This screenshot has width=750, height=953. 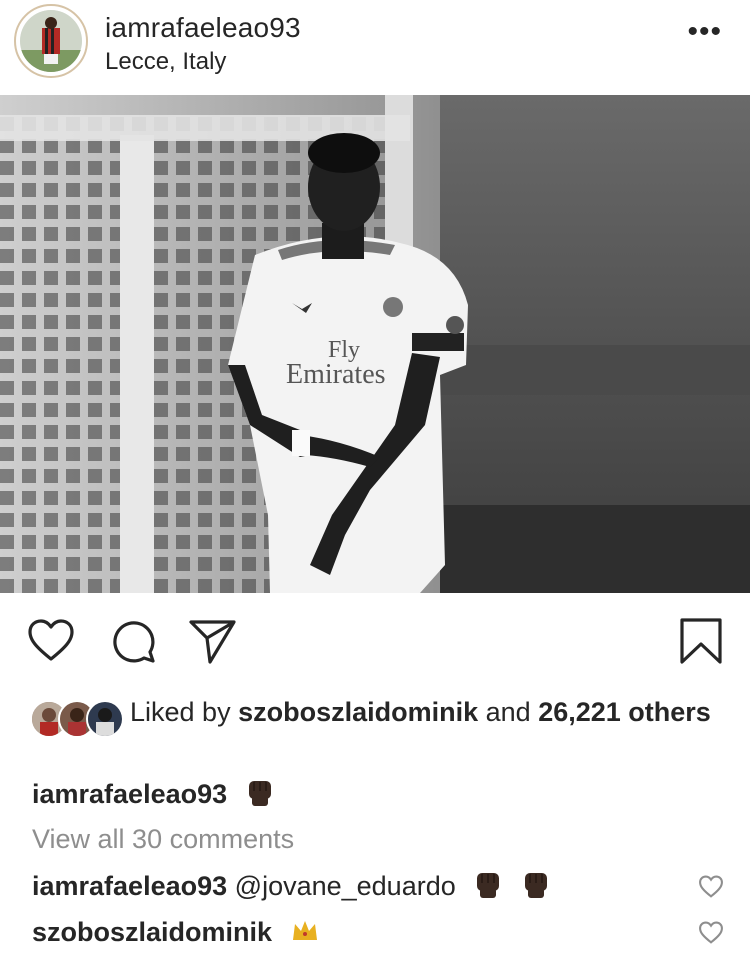 I want to click on heart-icon, so click(x=51, y=641).